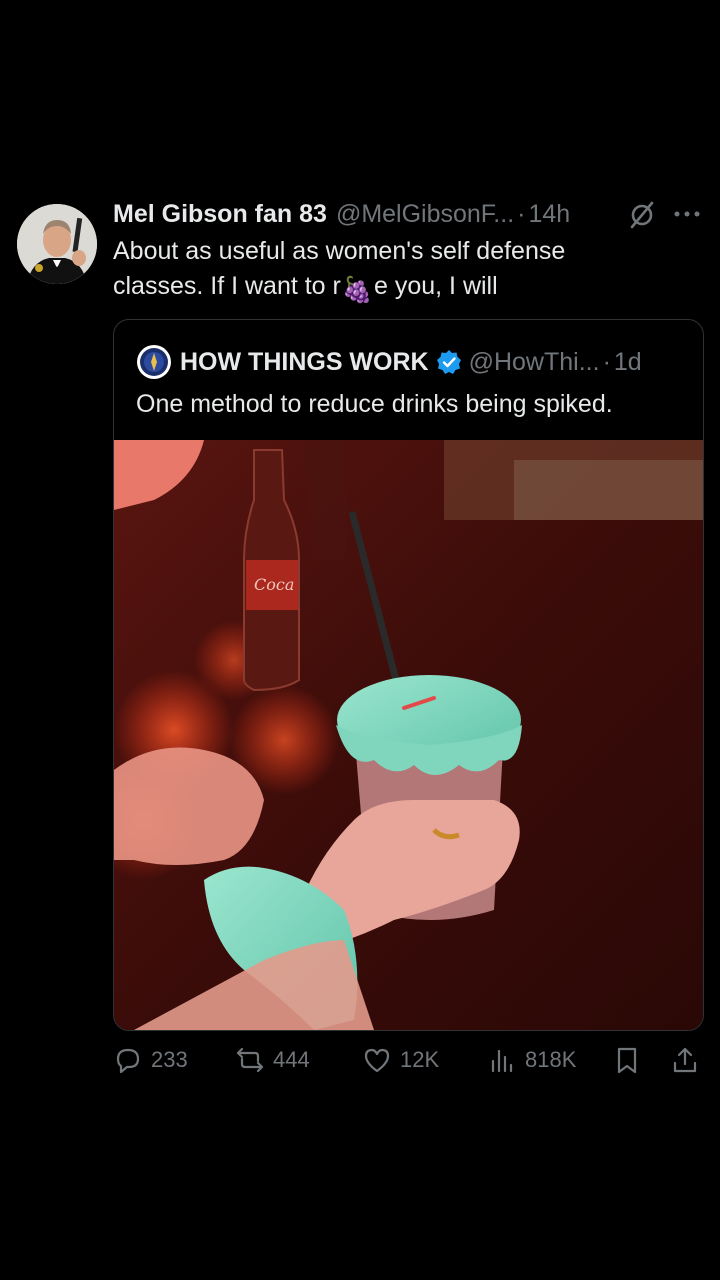 The height and width of the screenshot is (1280, 720). What do you see at coordinates (169, 1059) in the screenshot?
I see `reply-count: 233` at bounding box center [169, 1059].